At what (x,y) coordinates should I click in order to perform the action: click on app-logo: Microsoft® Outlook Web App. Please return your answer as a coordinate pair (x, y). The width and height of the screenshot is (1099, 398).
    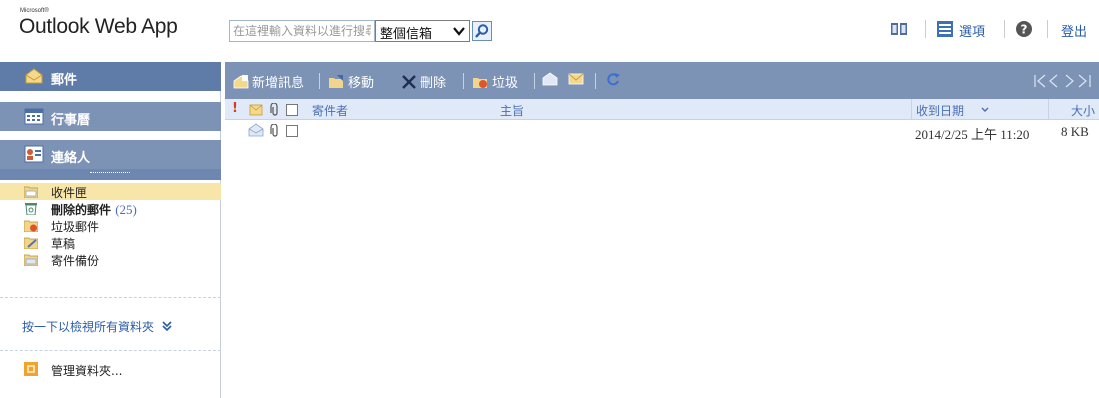
    Looking at the image, I should click on (114, 28).